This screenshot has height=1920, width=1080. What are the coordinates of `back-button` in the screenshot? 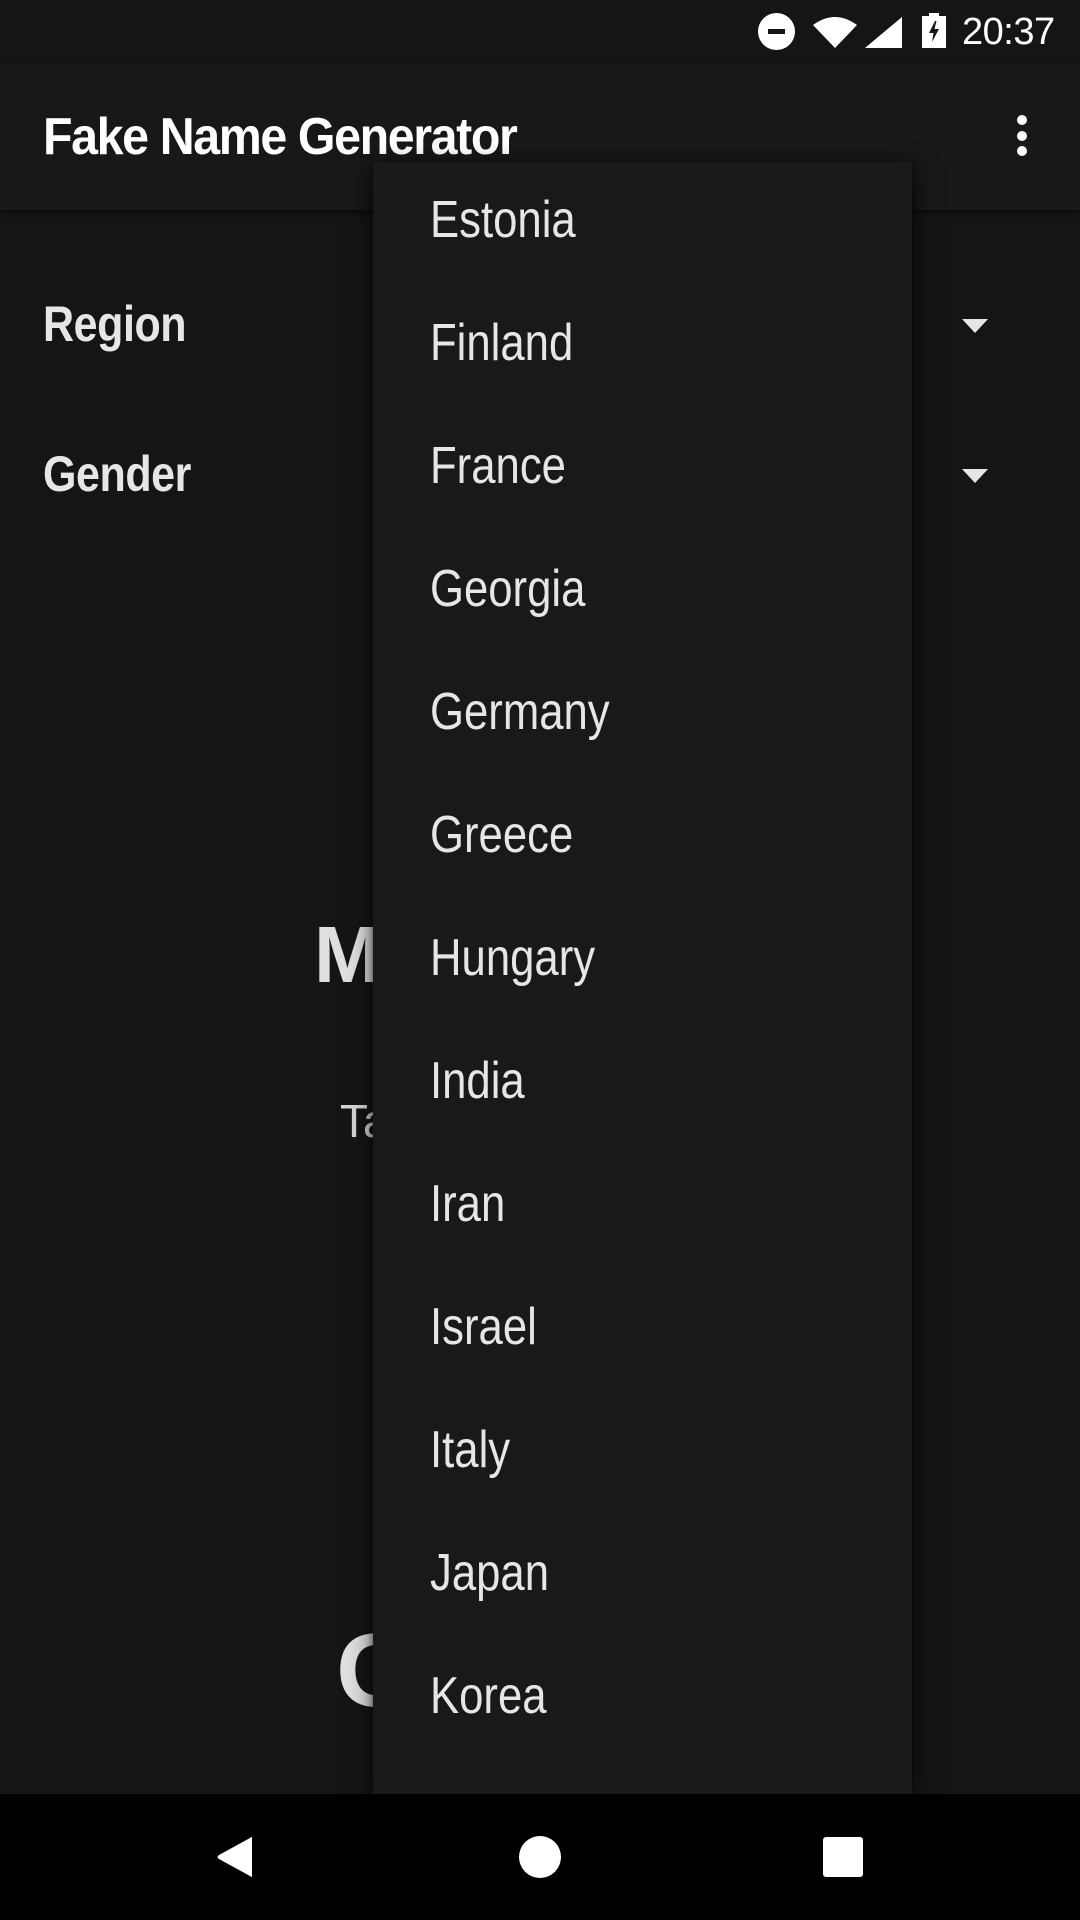 It's located at (235, 1857).